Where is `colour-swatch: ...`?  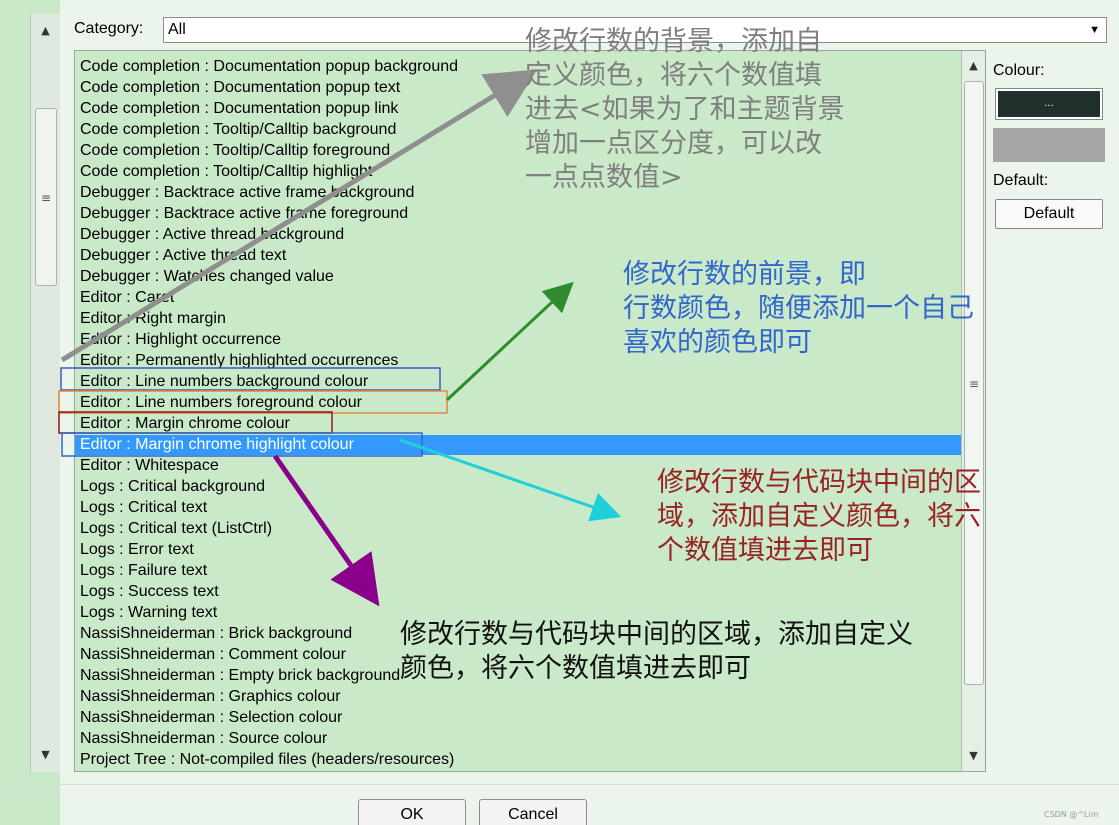
colour-swatch: ... is located at coordinates (1049, 104).